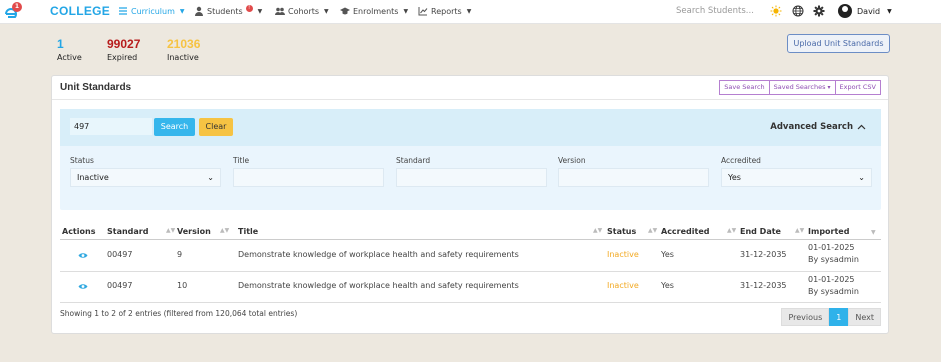  I want to click on stat-active-label: Active, so click(69, 57).